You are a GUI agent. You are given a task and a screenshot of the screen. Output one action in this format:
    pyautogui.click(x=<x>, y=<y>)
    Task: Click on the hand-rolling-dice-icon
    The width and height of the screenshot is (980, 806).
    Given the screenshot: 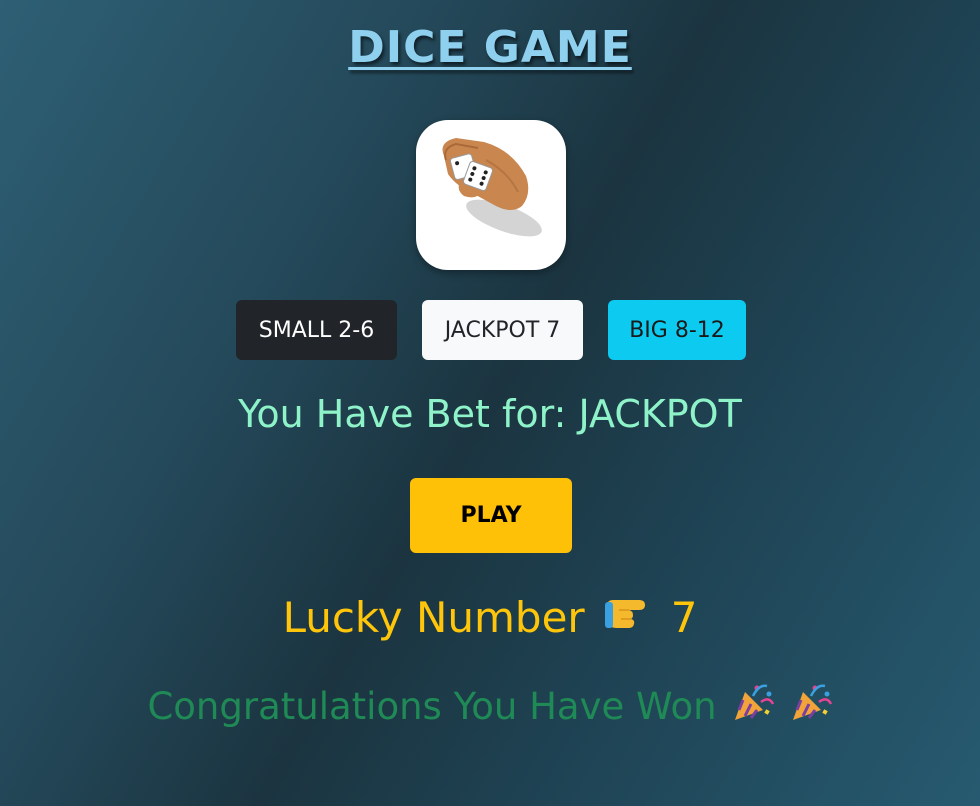 What is the action you would take?
    pyautogui.click(x=492, y=187)
    